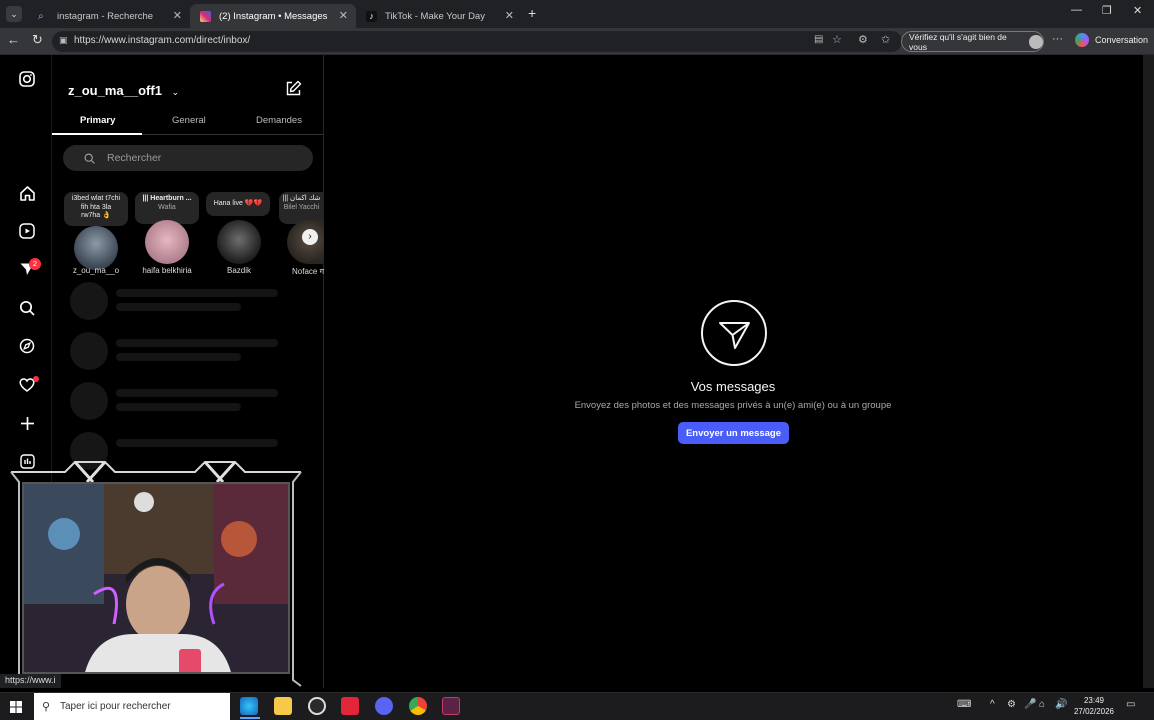  I want to click on profile-avatar-icon, so click(1036, 41).